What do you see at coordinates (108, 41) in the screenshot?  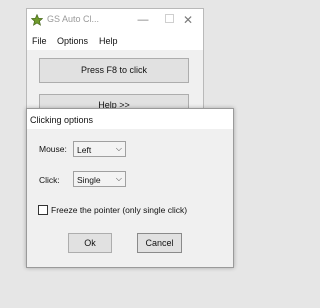 I see `menu-help: Help` at bounding box center [108, 41].